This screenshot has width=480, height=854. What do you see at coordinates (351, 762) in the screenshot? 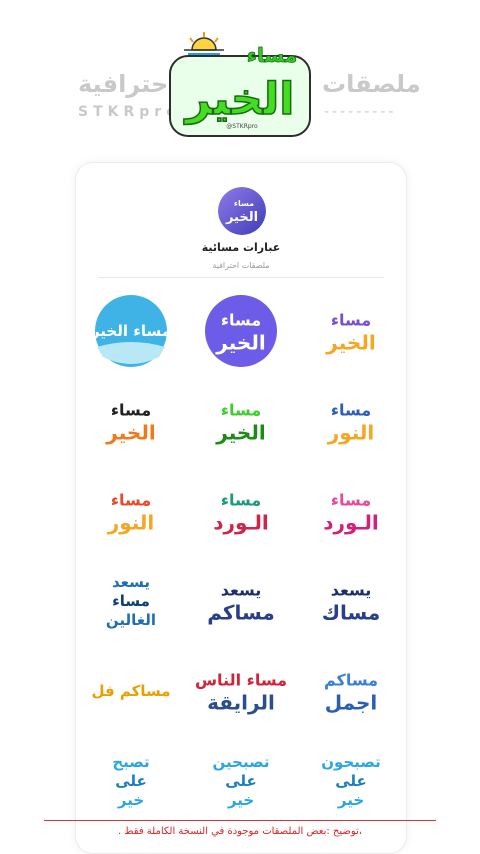
I see `sticker-text-line: تصبحون` at bounding box center [351, 762].